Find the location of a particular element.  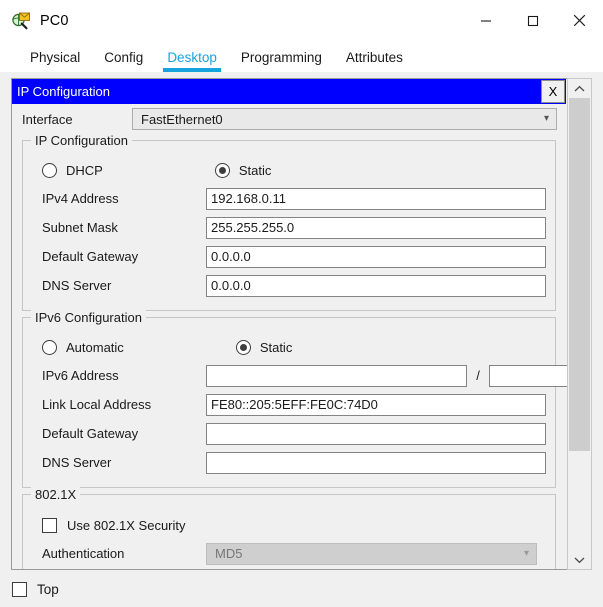

link-local-address-label: Link Local Address is located at coordinates (97, 404).